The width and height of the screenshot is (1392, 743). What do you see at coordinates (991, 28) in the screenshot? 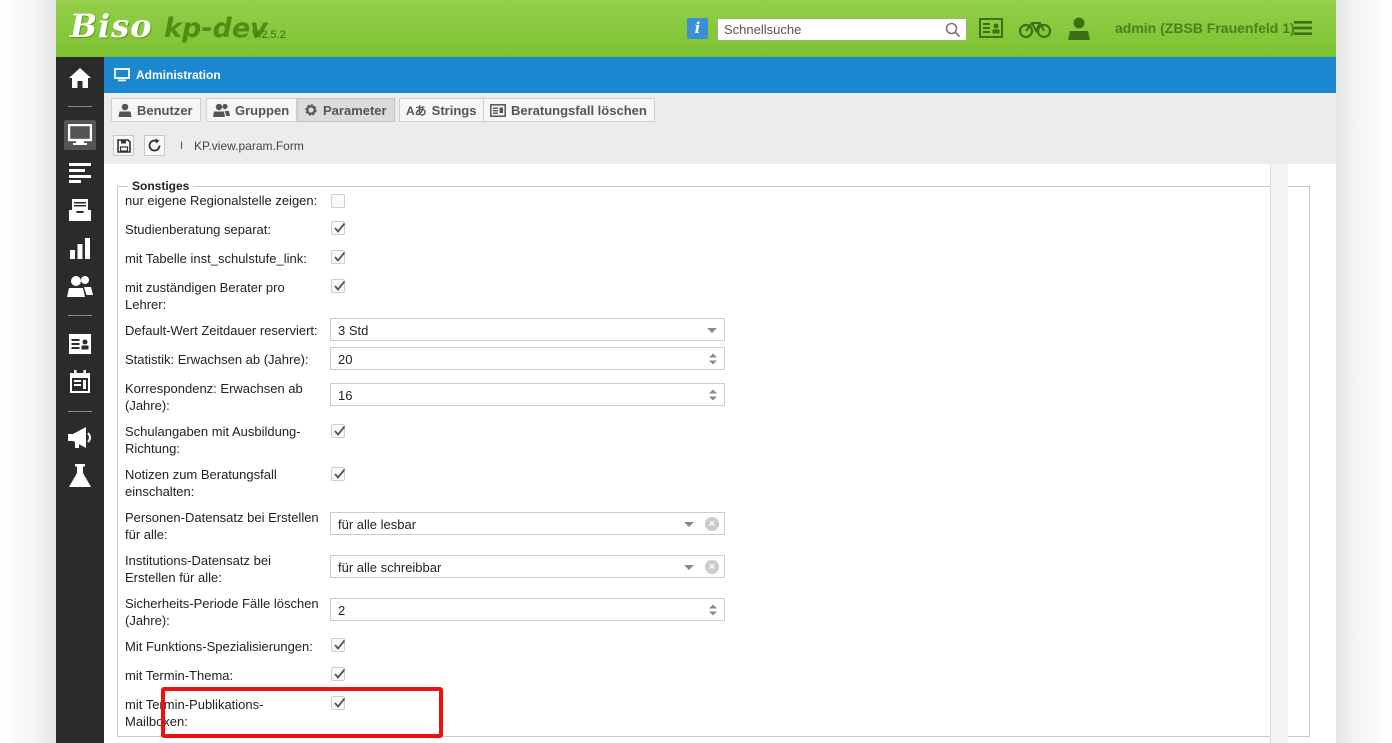
I see `contact-card-icon` at bounding box center [991, 28].